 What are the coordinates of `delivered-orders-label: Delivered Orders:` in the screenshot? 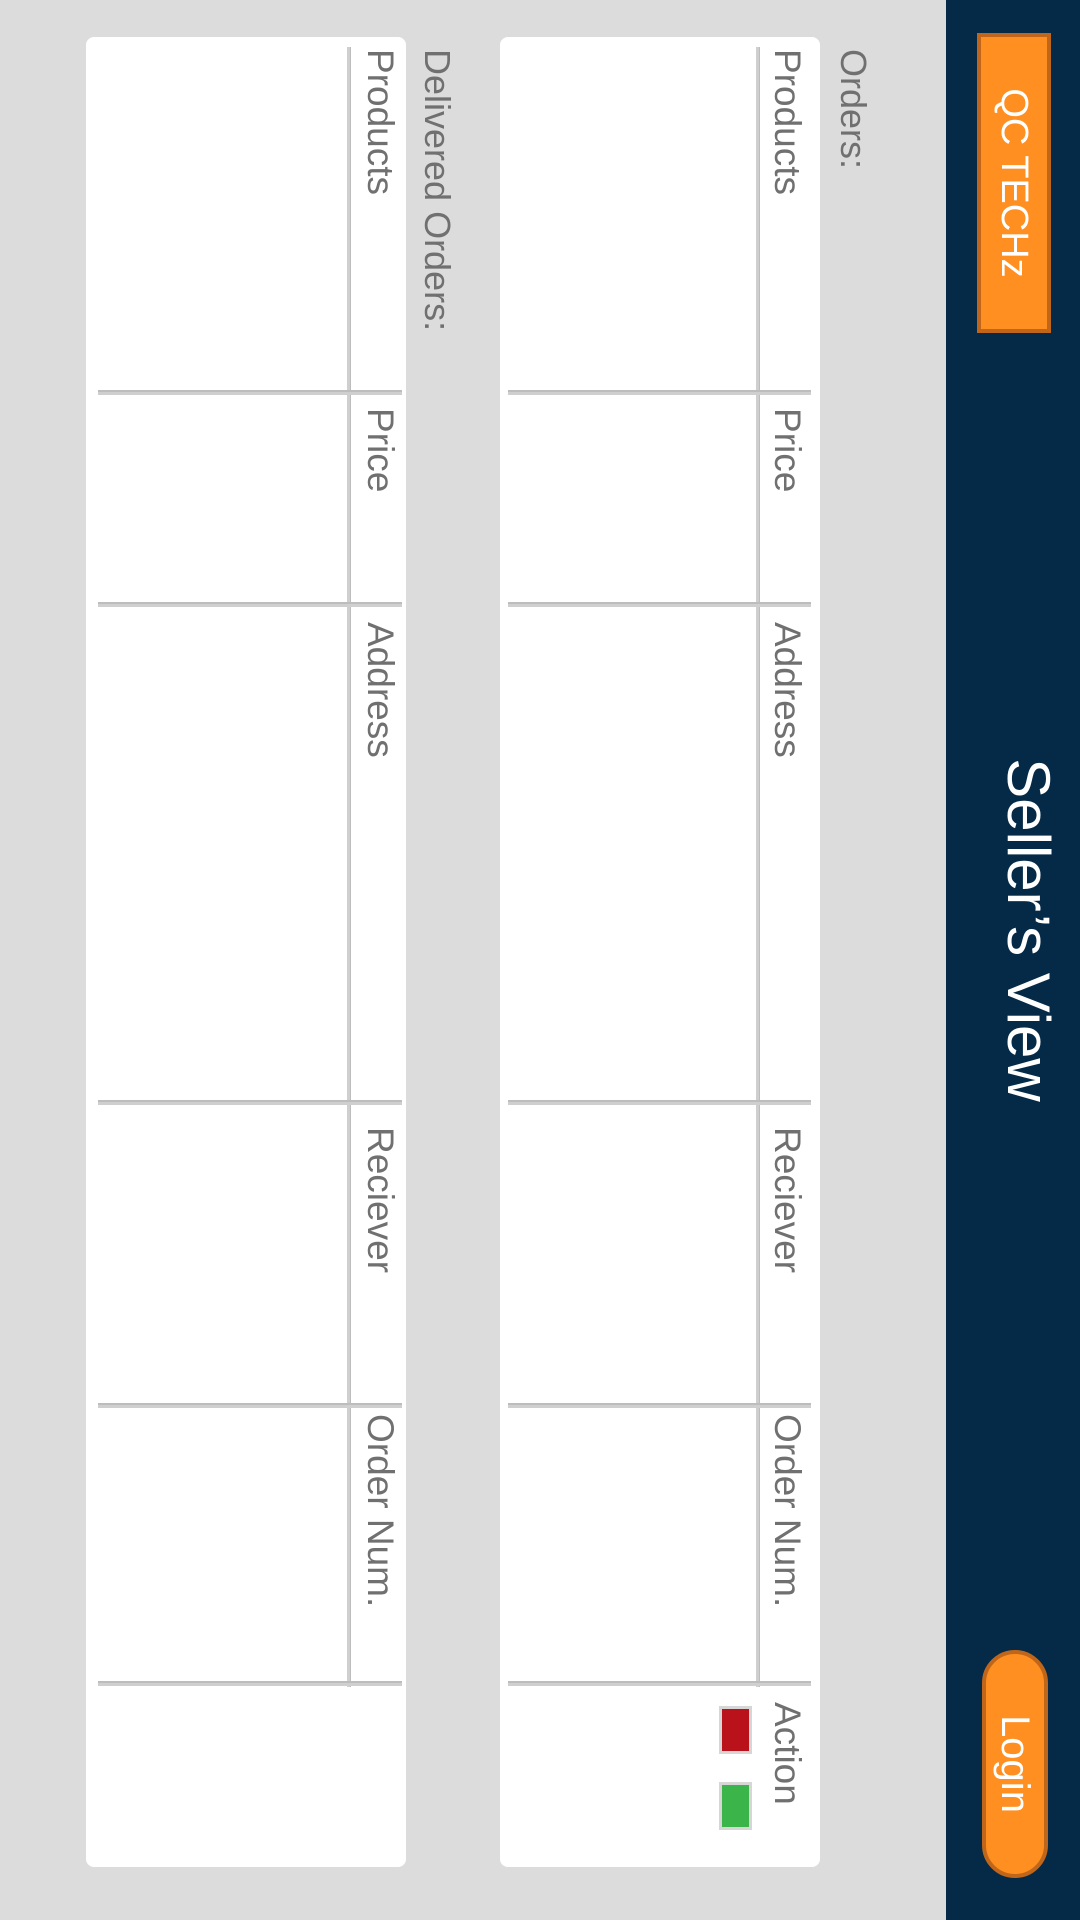 It's located at (437, 190).